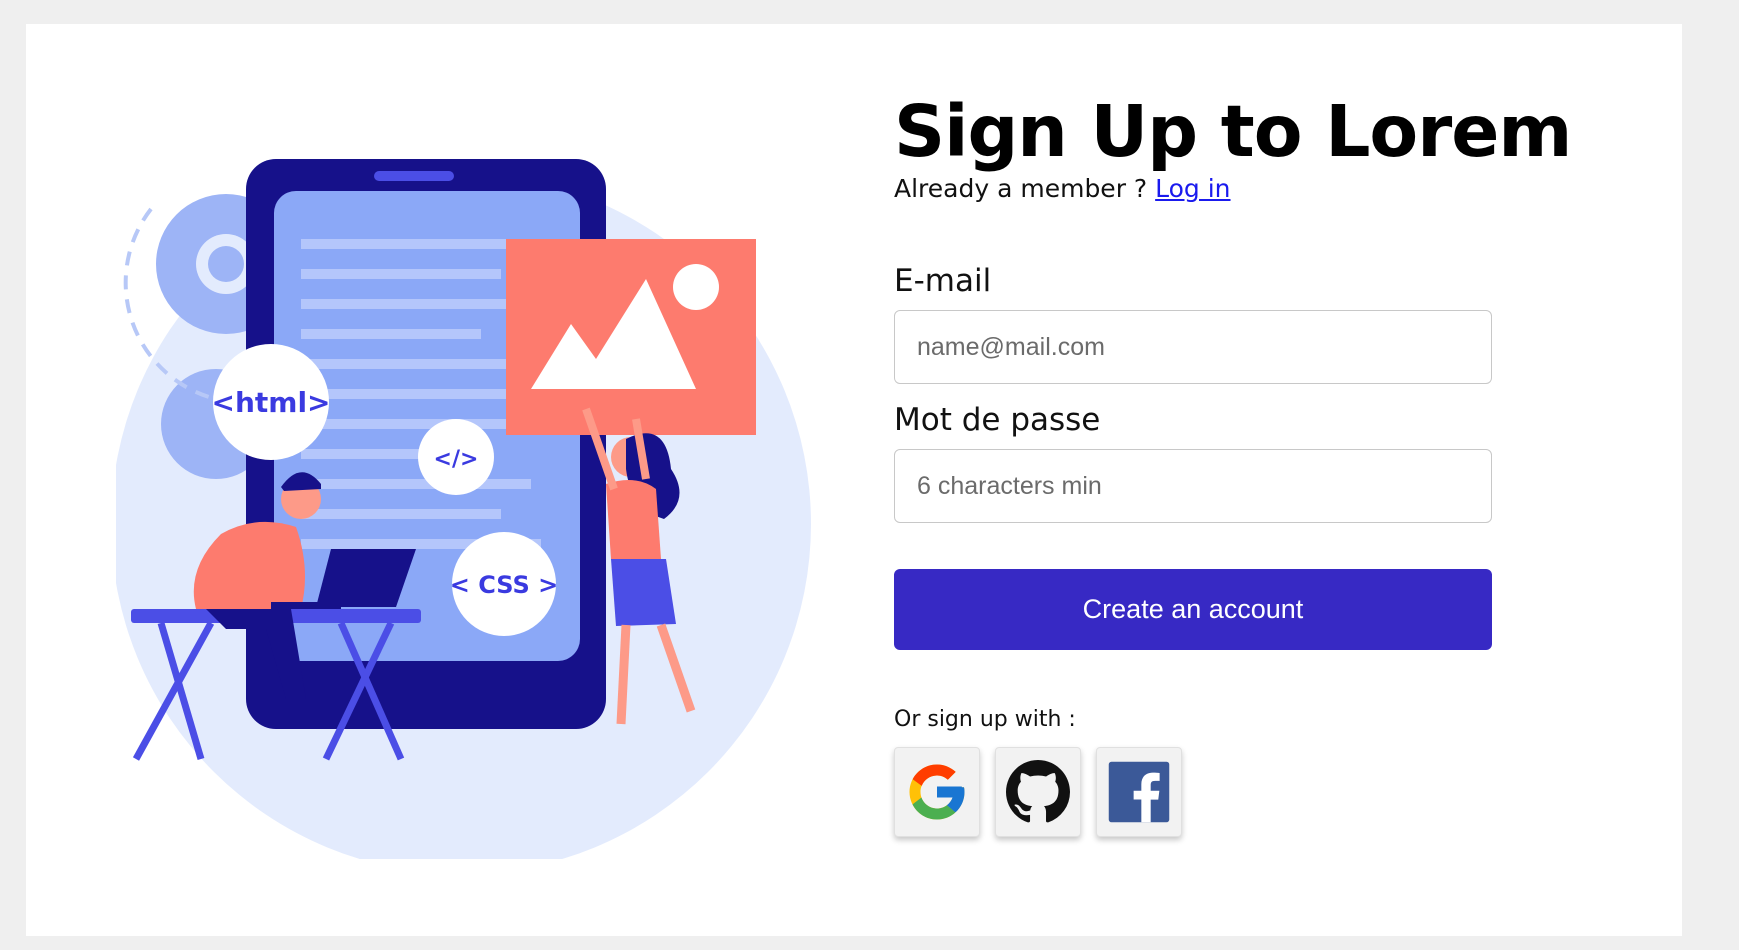  Describe the element at coordinates (1193, 347) in the screenshot. I see `email-field` at that location.